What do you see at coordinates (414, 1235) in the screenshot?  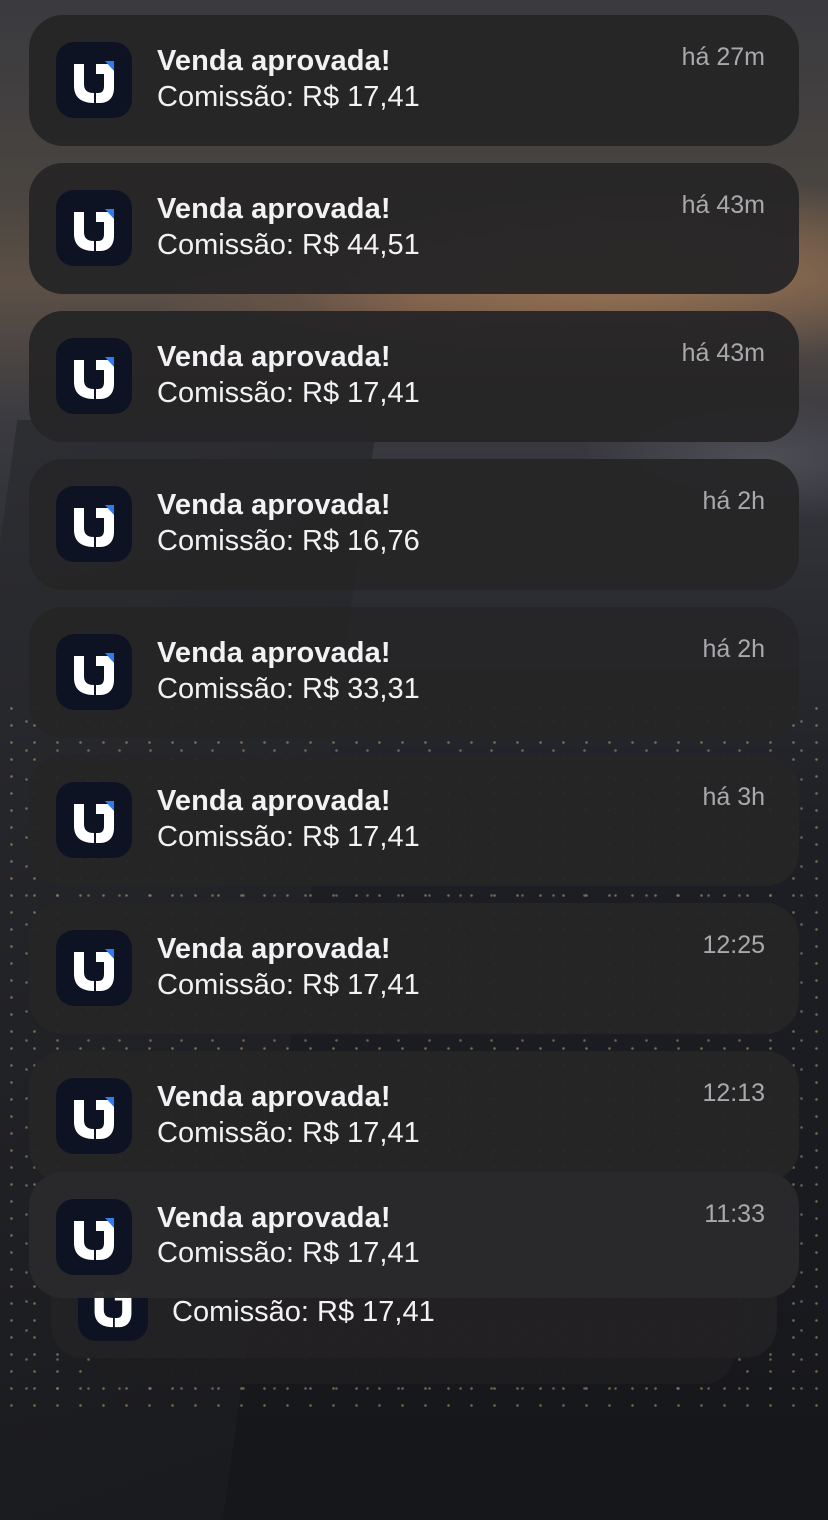 I see `notification-card: Venda aprovada! Comissão: R$ 17,41 11:33` at bounding box center [414, 1235].